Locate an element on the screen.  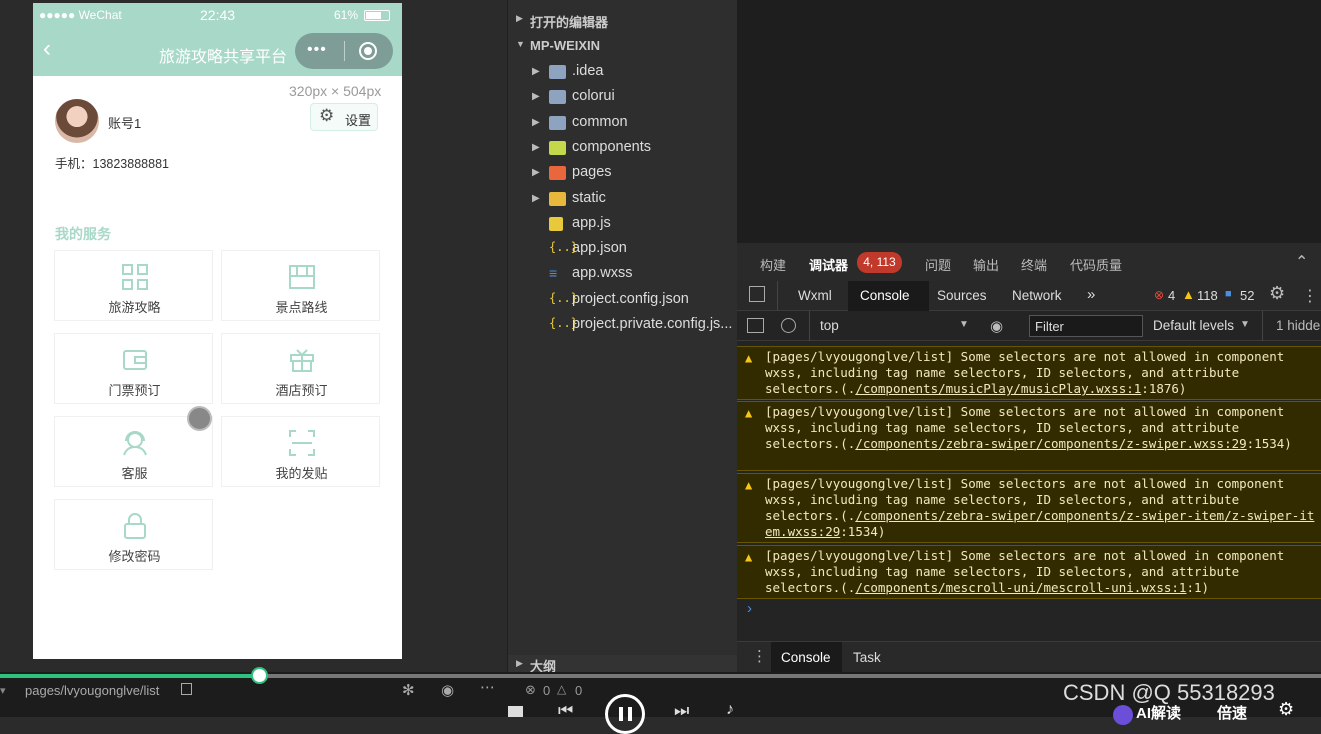
avatar is located at coordinates (77, 121).